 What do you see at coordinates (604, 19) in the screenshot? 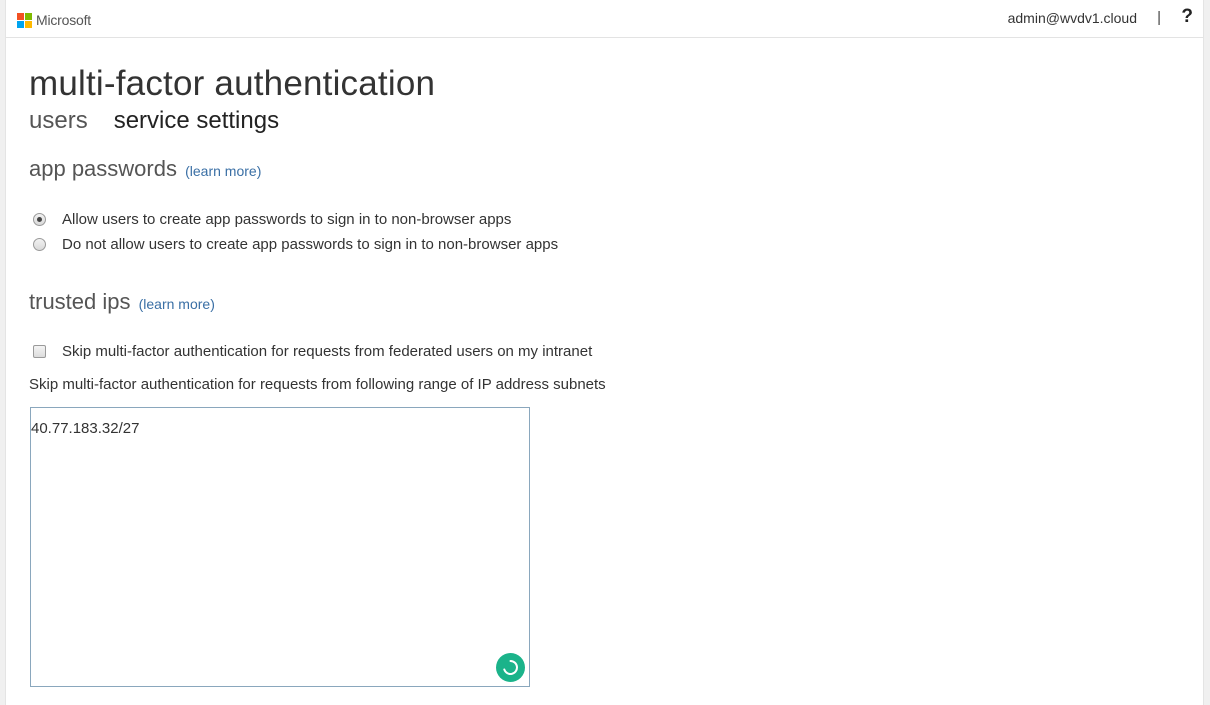
I see `top-bar: Microsoft admin@wvdv1.cloud | ?` at bounding box center [604, 19].